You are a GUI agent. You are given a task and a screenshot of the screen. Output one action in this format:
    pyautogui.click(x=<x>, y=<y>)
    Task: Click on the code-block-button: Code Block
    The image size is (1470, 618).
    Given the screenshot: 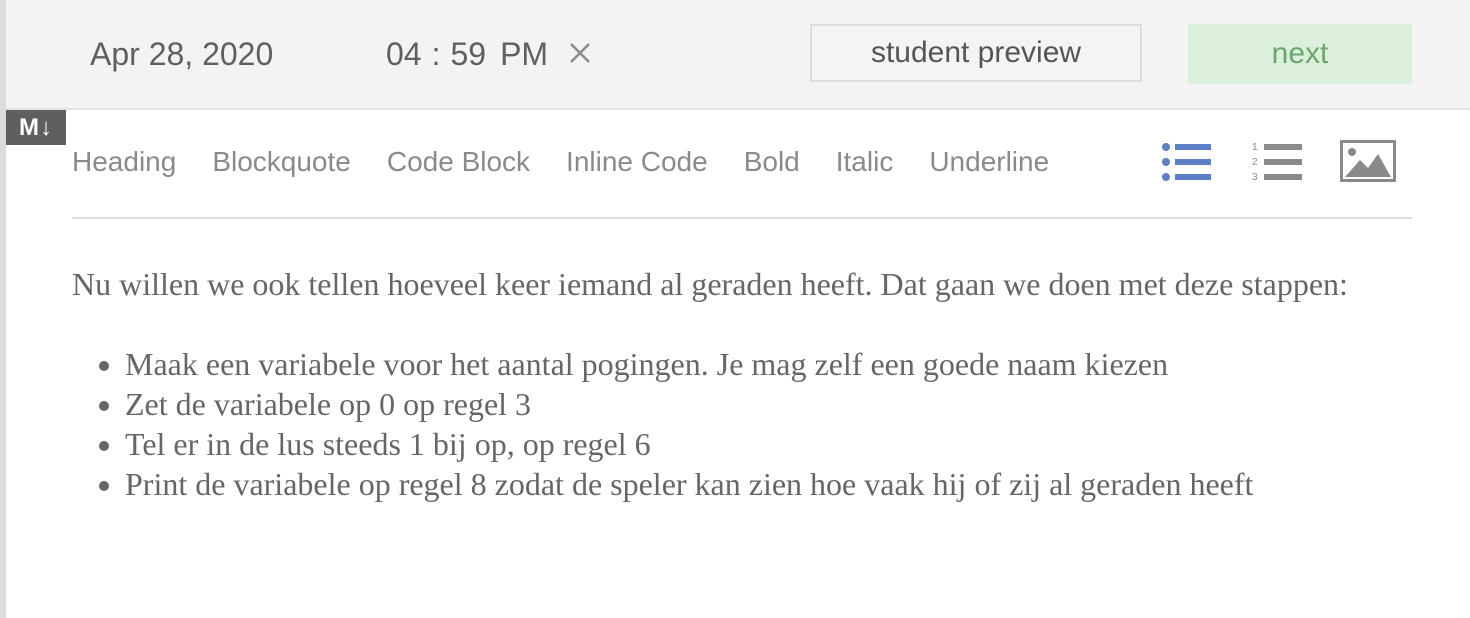 What is the action you would take?
    pyautogui.click(x=458, y=162)
    